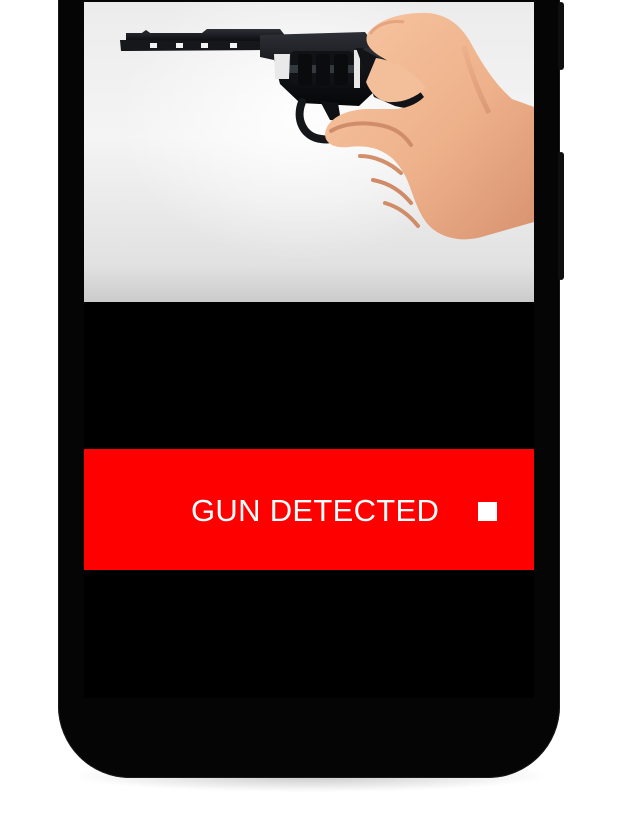 The image size is (621, 824). I want to click on stop-icon, so click(487, 511).